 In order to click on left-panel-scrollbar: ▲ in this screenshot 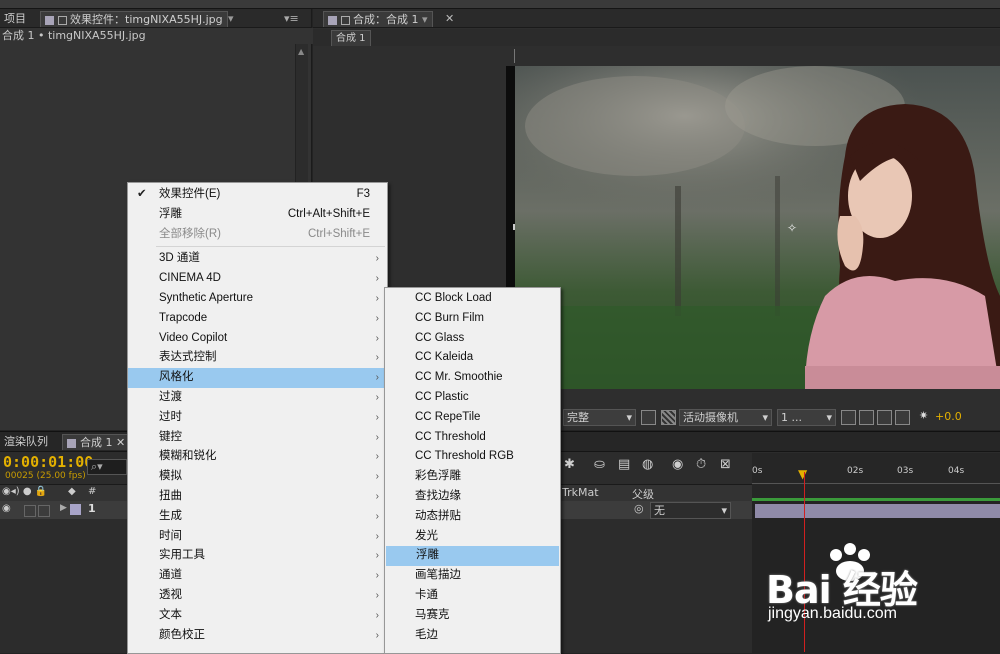, I will do `click(301, 116)`.